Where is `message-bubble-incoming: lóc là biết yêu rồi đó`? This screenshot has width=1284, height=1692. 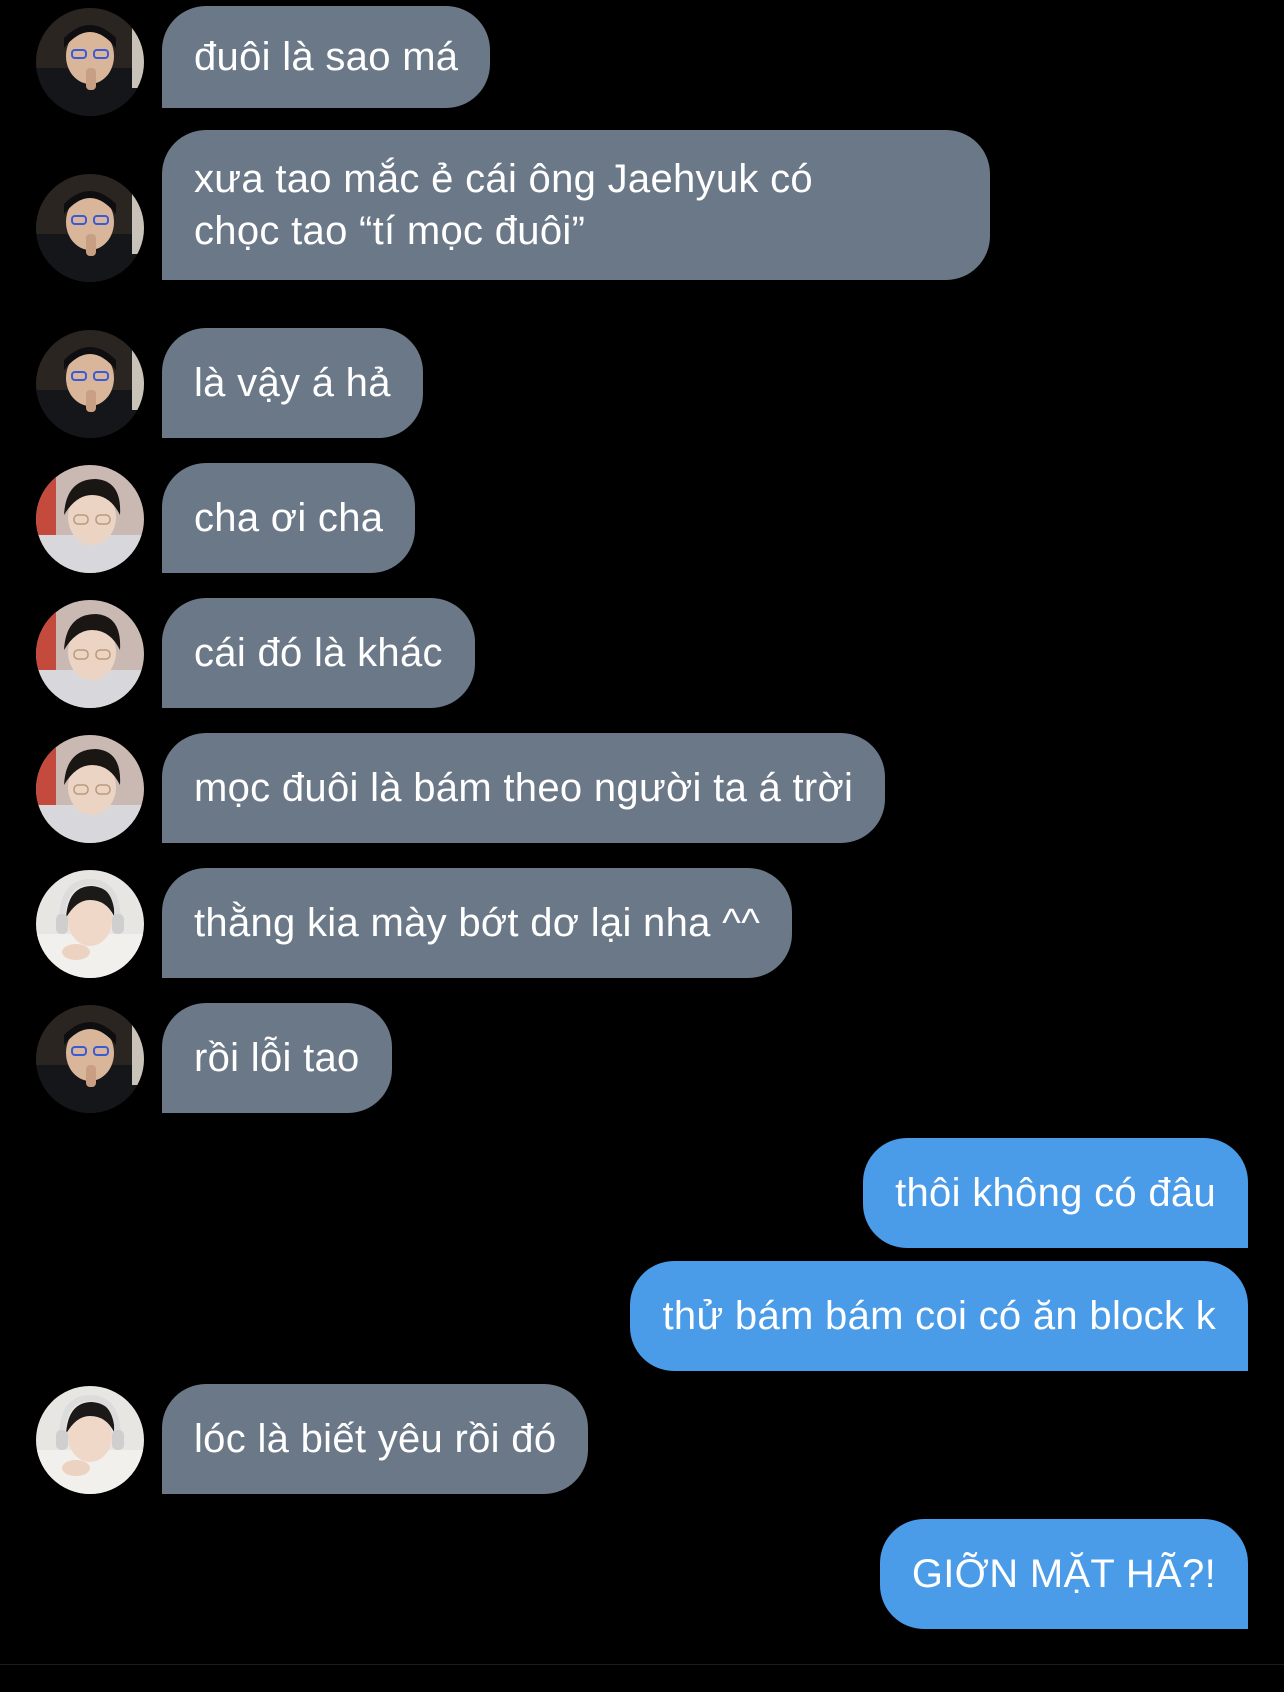
message-bubble-incoming: lóc là biết yêu rồi đó is located at coordinates (375, 1439).